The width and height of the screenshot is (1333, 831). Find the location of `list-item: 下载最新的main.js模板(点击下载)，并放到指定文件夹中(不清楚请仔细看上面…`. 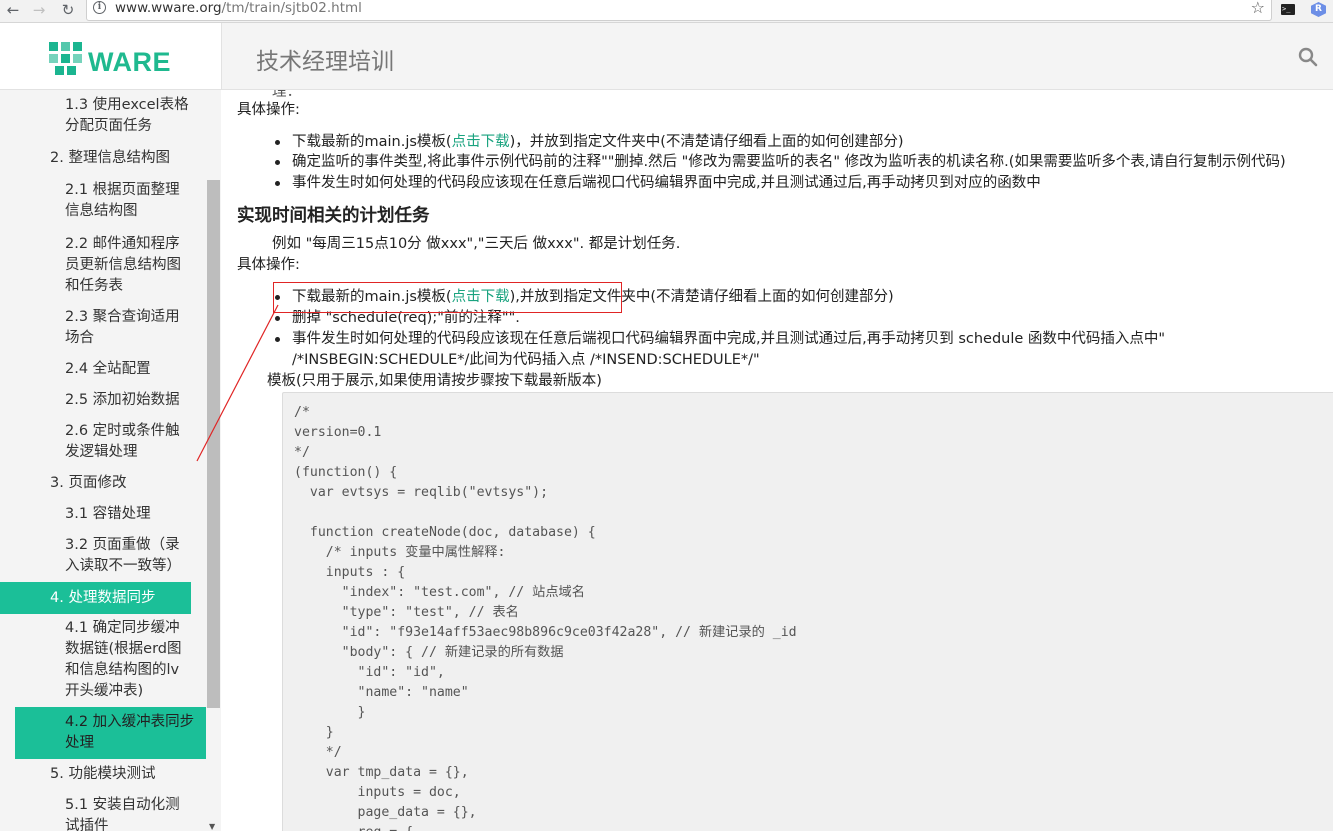

list-item: 下载最新的main.js模板(点击下载)，并放到指定文件夹中(不清楚请仔细看上面… is located at coordinates (589, 142).